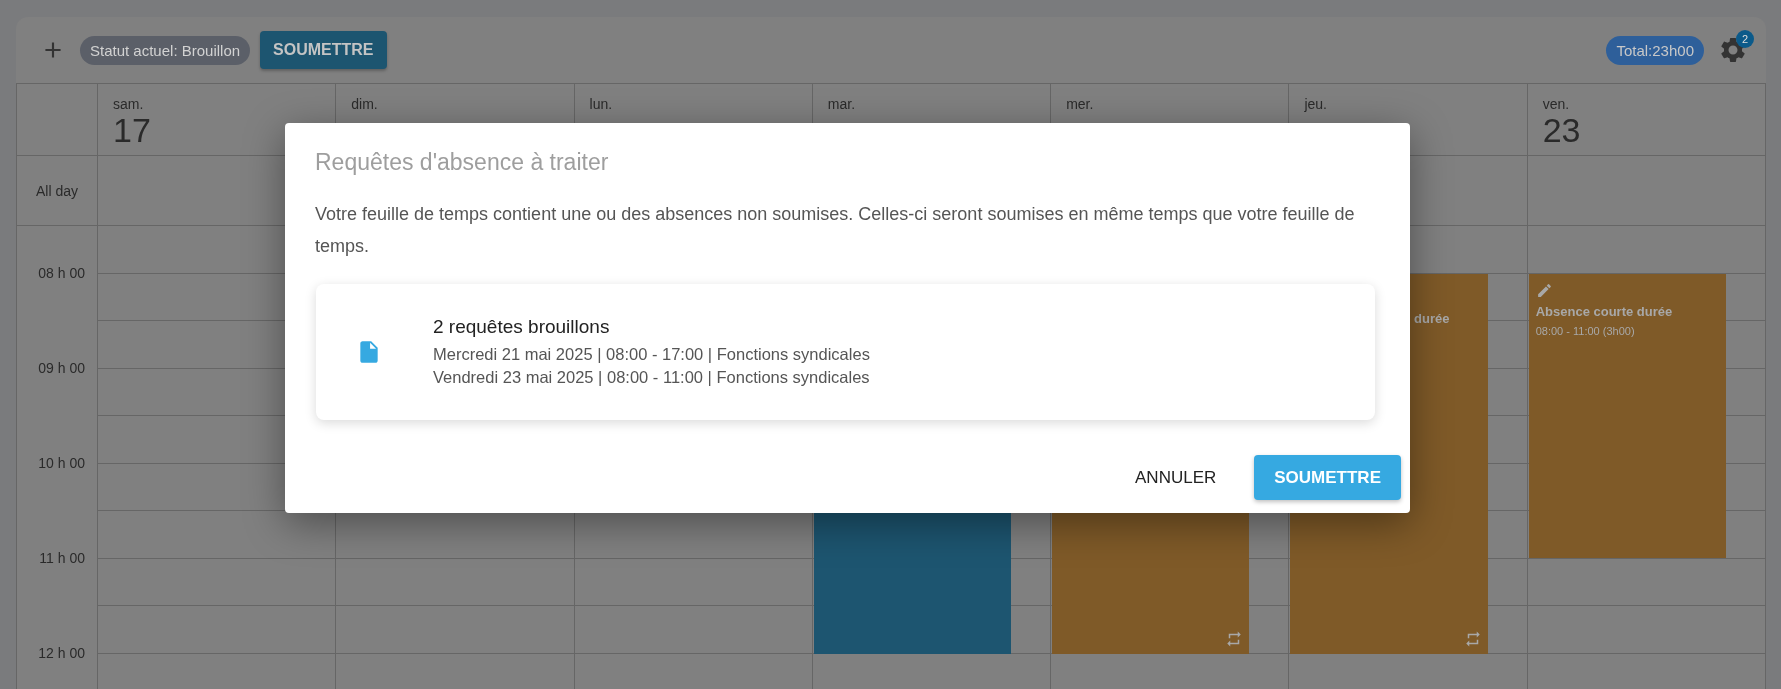 The height and width of the screenshot is (689, 1781). What do you see at coordinates (842, 104) in the screenshot?
I see `day-name: mar.` at bounding box center [842, 104].